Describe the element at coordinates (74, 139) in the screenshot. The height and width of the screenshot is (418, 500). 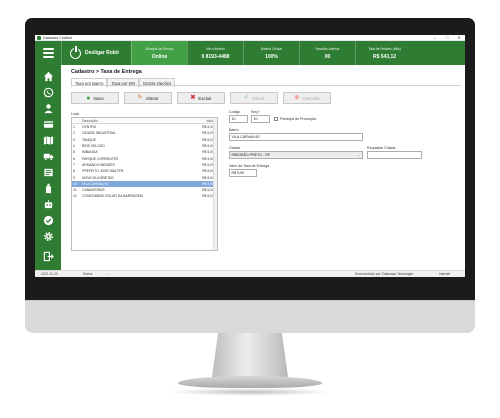
I see `row-id: 3` at that location.